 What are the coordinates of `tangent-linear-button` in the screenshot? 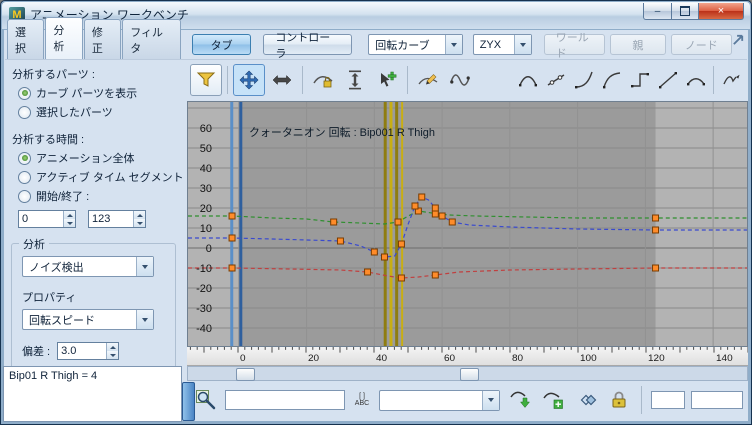 It's located at (667, 80).